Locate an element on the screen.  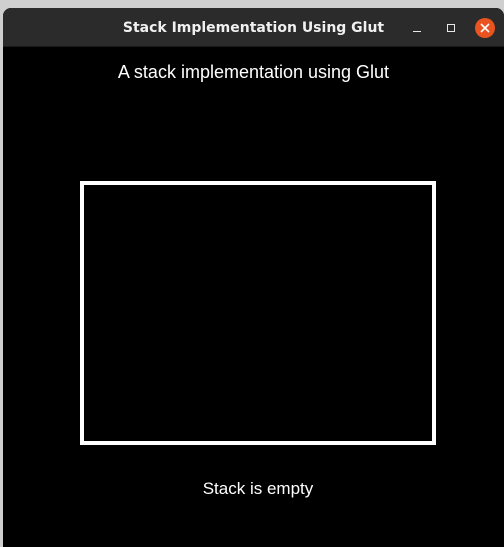
minimize-icon is located at coordinates (417, 31).